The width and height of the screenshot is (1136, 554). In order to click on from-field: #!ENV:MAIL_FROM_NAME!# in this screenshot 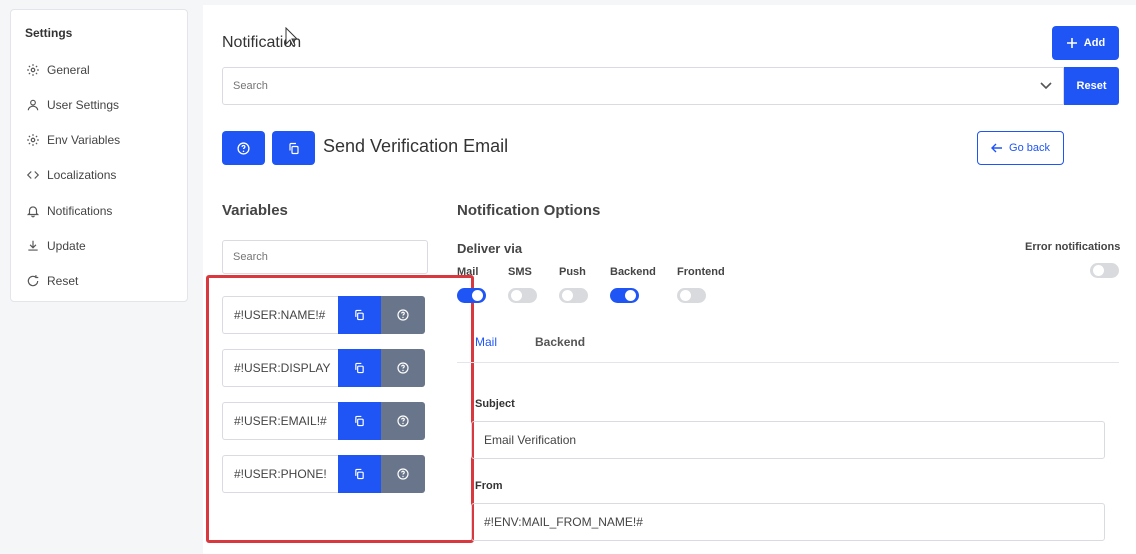, I will do `click(788, 522)`.